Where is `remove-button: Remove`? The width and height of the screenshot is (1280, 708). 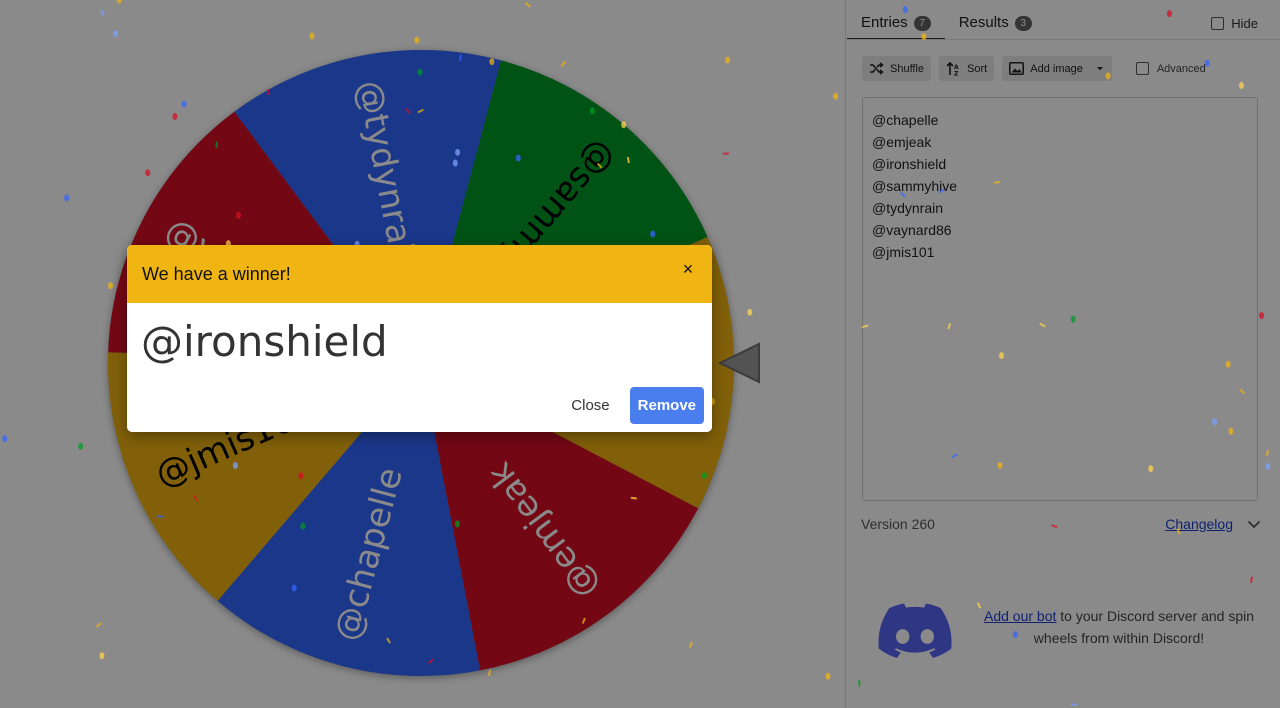 remove-button: Remove is located at coordinates (666, 405).